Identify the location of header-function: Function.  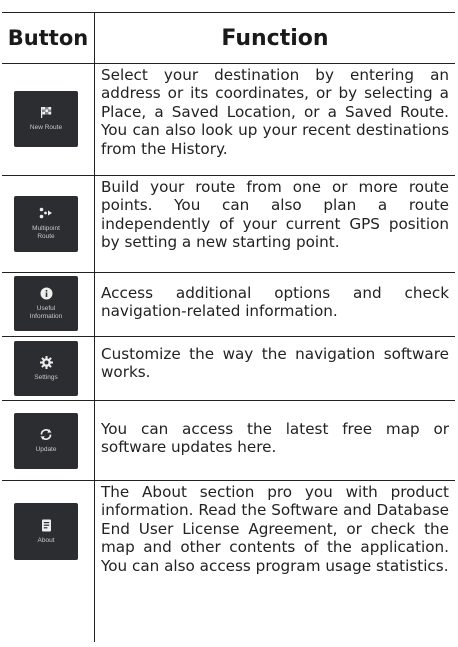
(275, 38).